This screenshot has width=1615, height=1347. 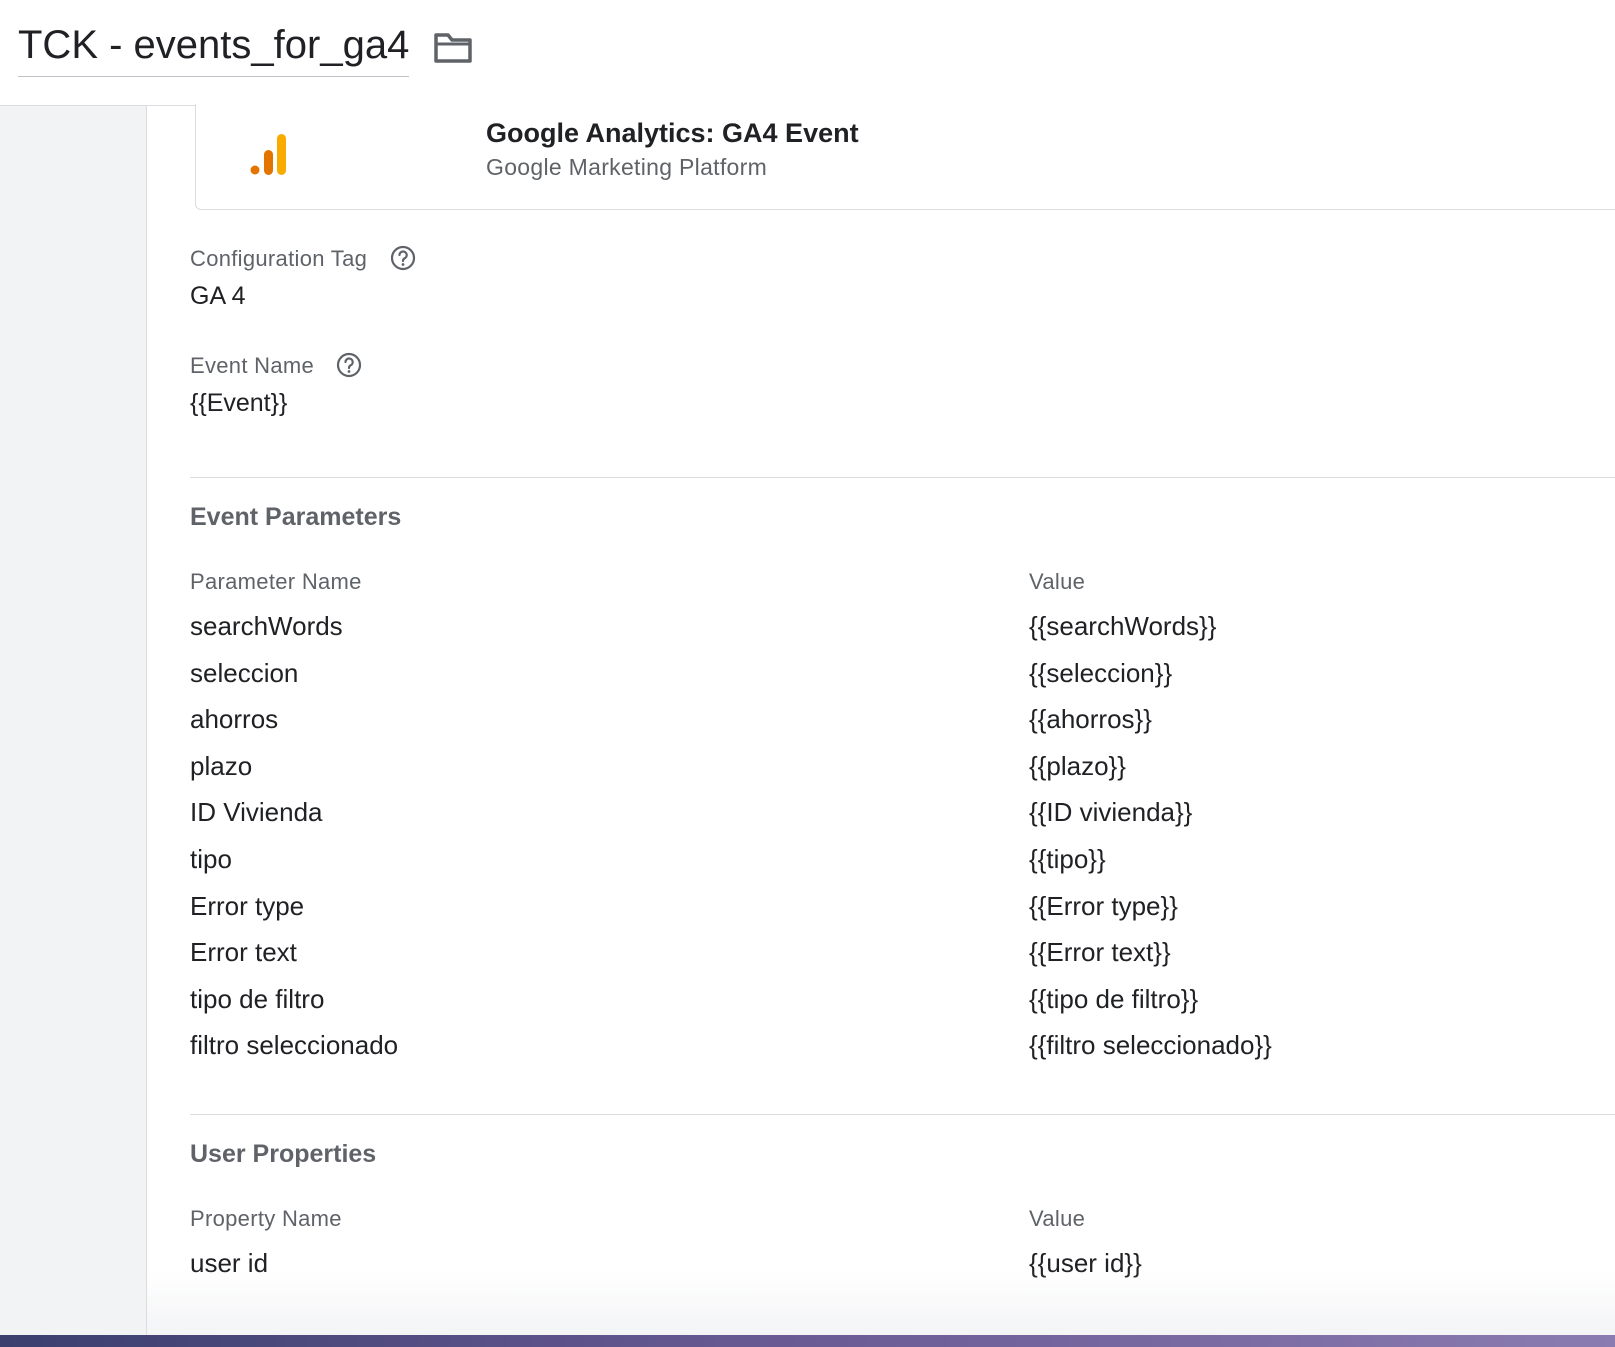 I want to click on property-name-column-header: Property Name, so click(x=266, y=1218).